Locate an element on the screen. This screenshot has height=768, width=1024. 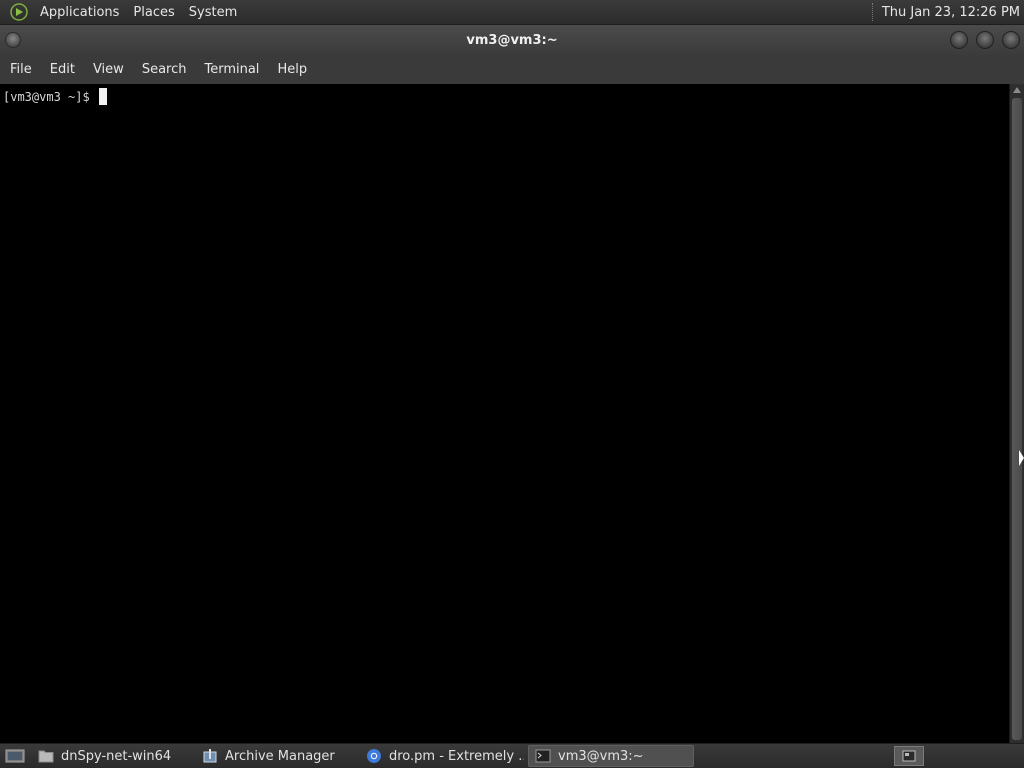
task-dnspy: dnSpy-net-win64 is located at coordinates (112, 756).